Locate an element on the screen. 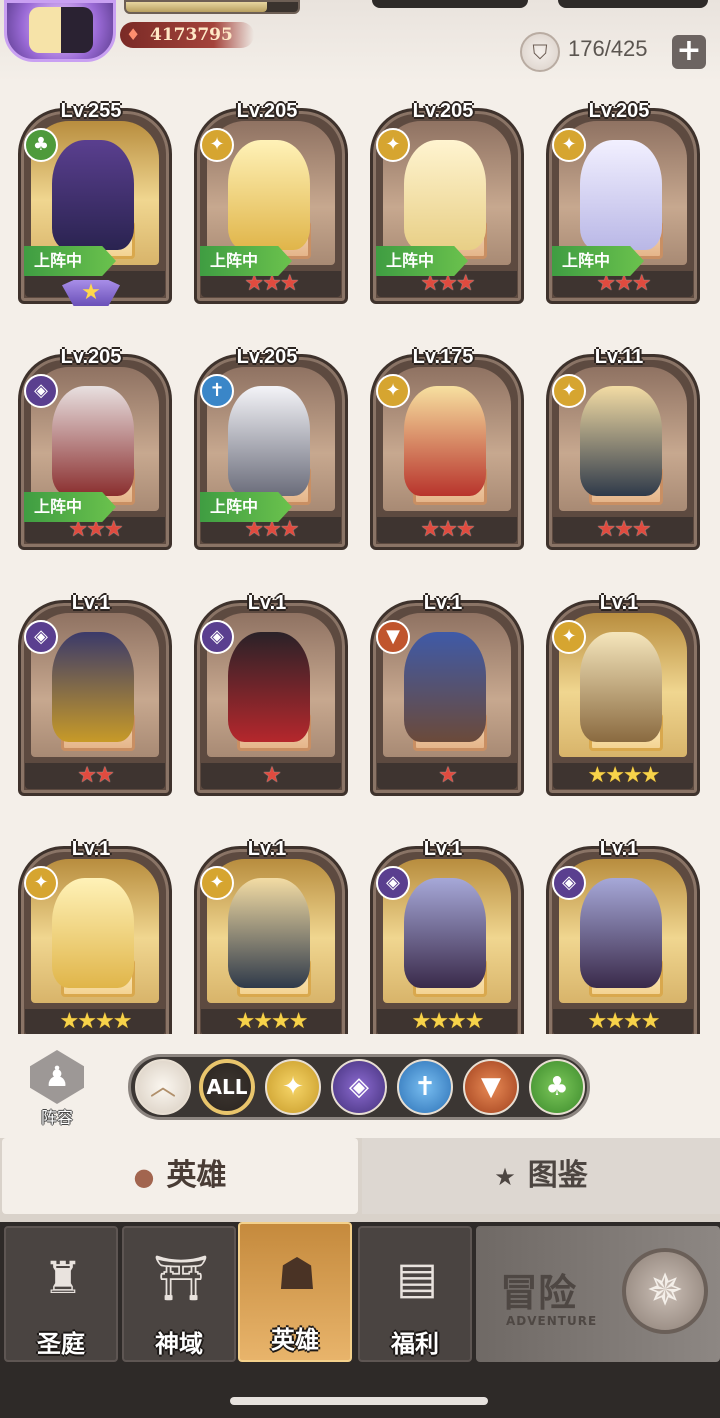  chevron-up-icon: ︿ is located at coordinates (162, 1087).